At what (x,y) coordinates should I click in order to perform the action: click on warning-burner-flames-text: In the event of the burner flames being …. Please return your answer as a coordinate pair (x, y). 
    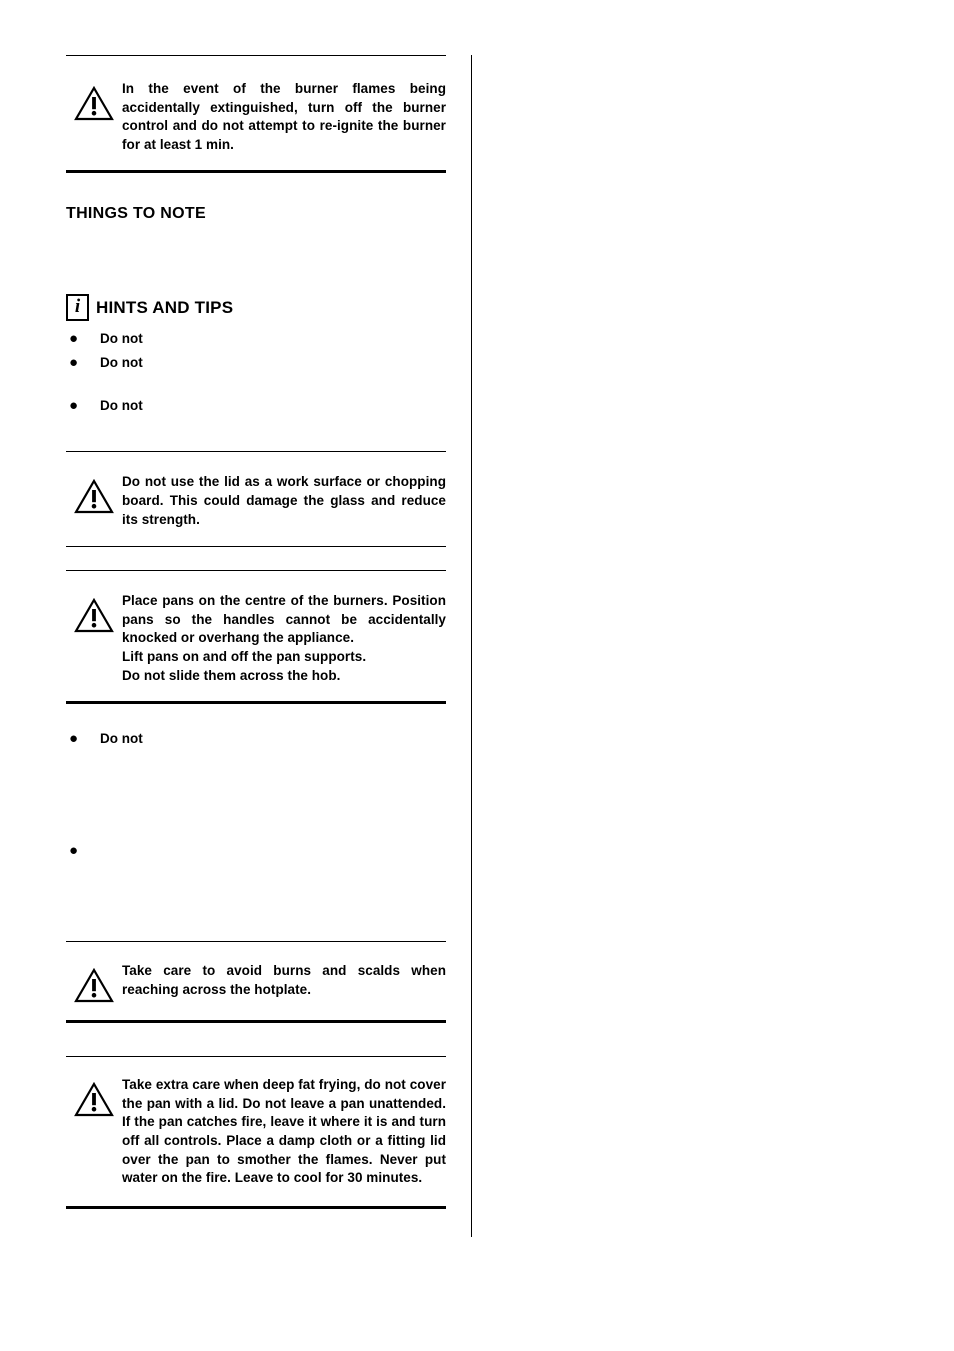
    Looking at the image, I should click on (284, 117).